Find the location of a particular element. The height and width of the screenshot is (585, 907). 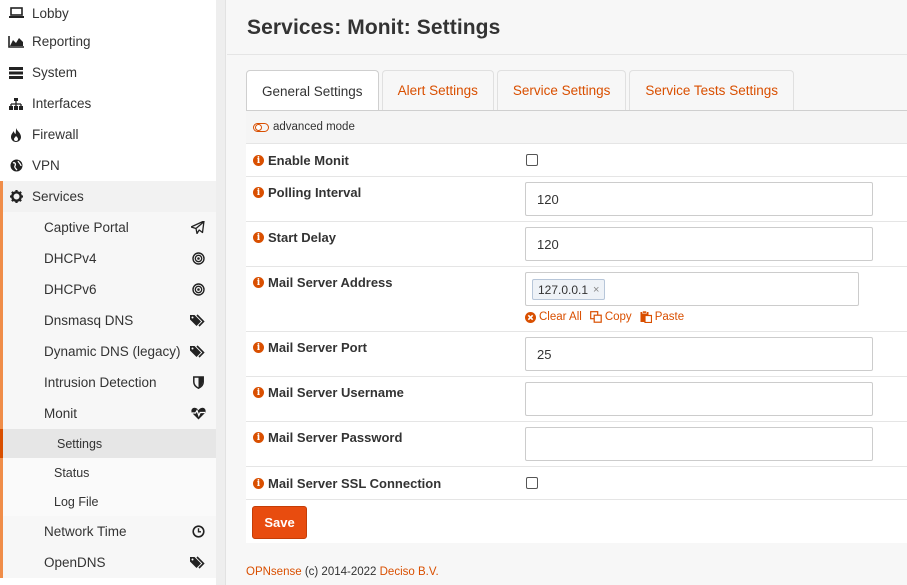

sidebar-item-label: Log File is located at coordinates (76, 501).